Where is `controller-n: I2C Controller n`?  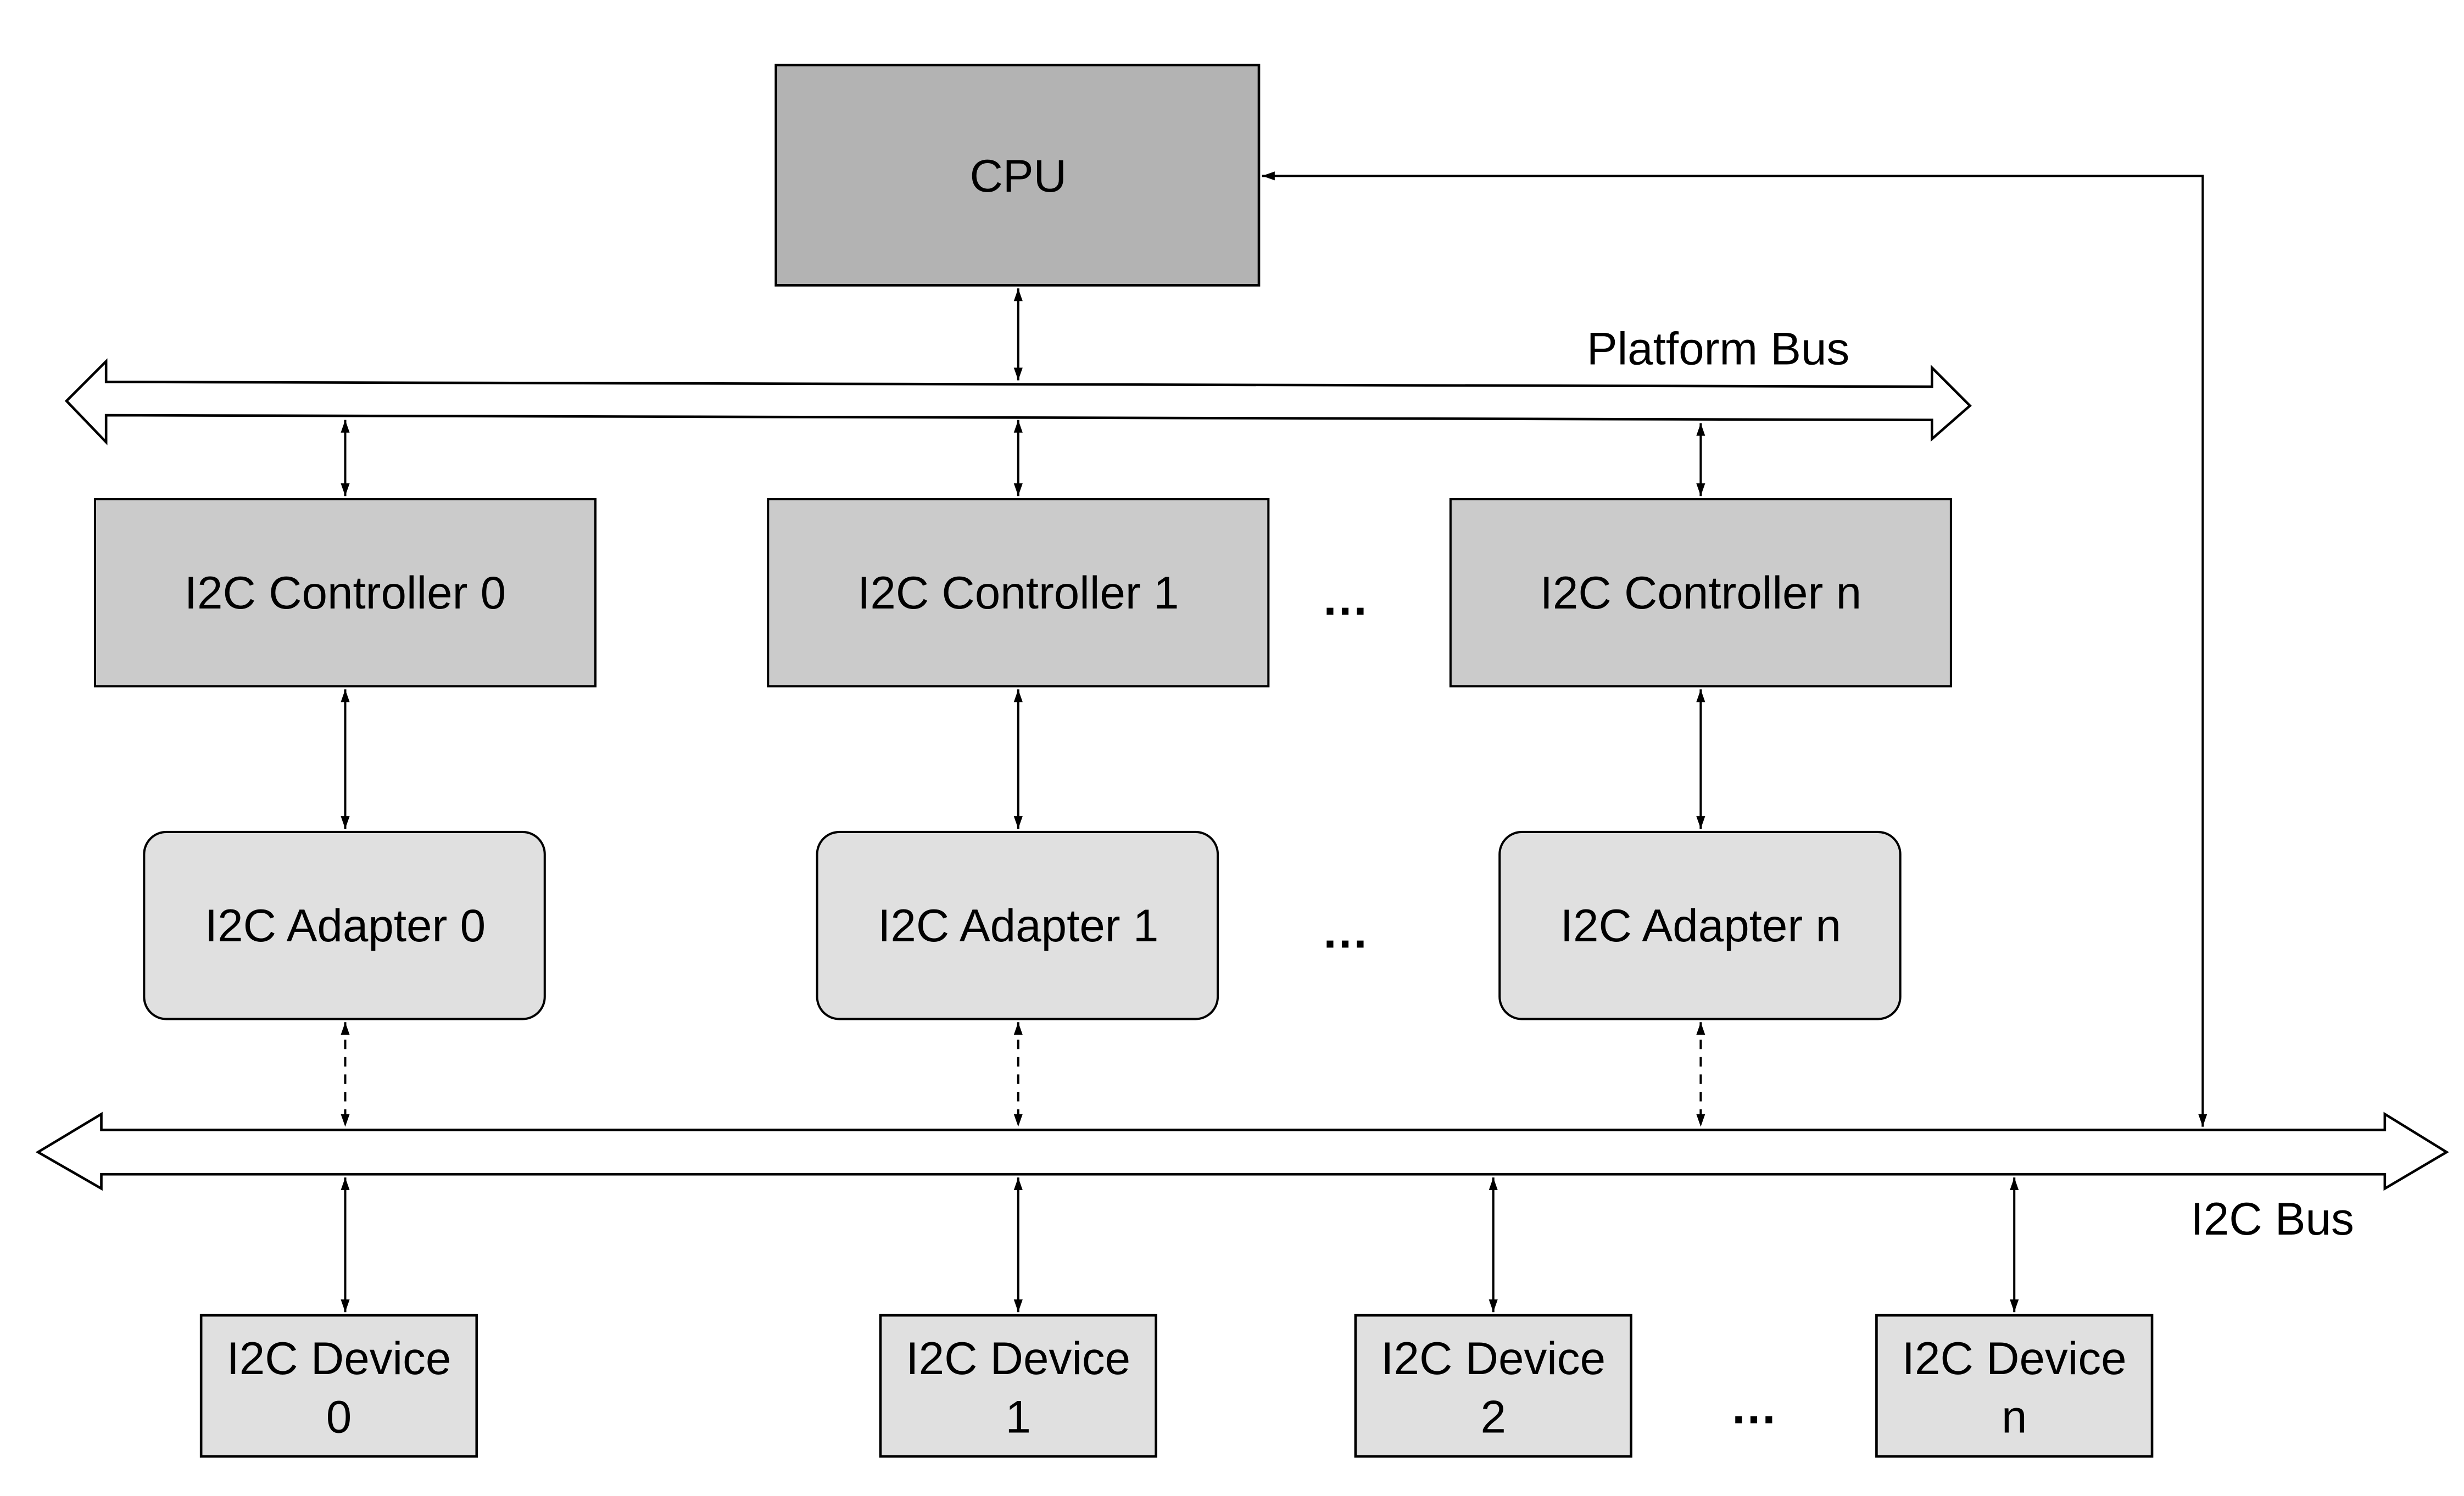 controller-n: I2C Controller n is located at coordinates (1700, 593).